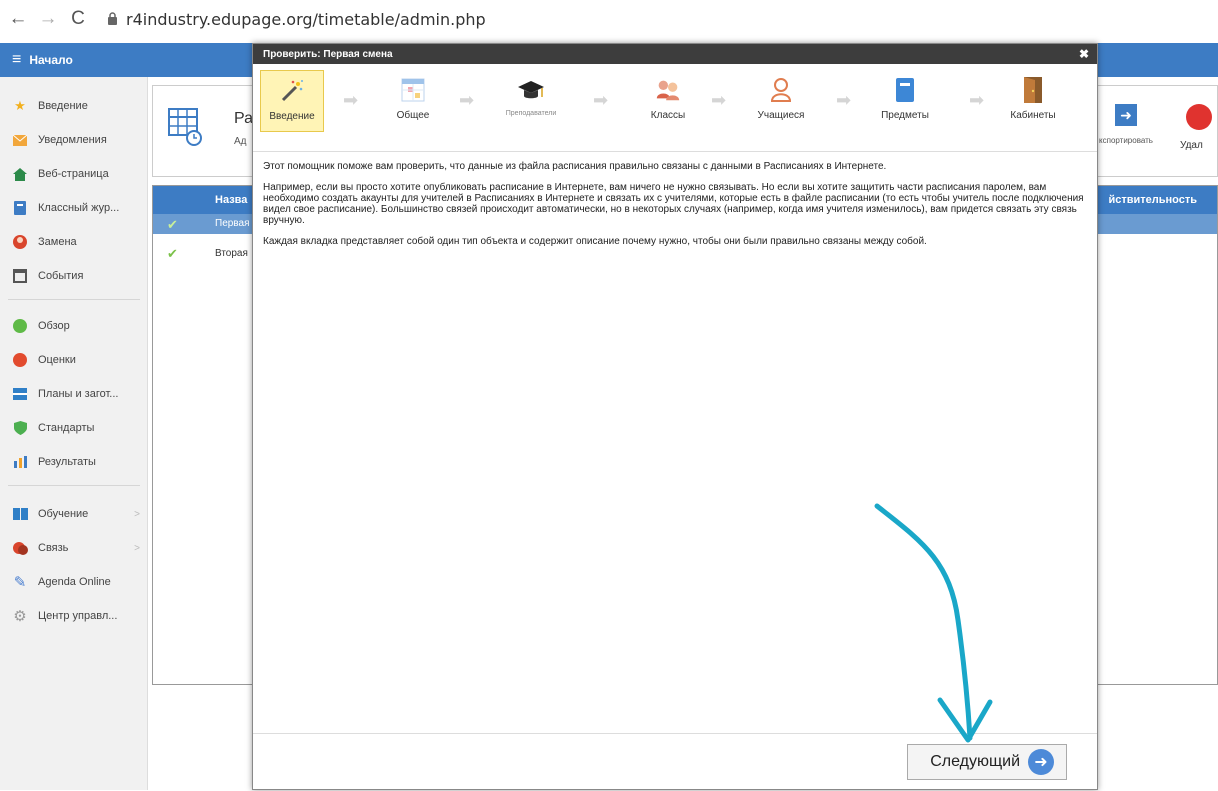 This screenshot has width=1218, height=791. I want to click on step-label: Введение, so click(292, 116).